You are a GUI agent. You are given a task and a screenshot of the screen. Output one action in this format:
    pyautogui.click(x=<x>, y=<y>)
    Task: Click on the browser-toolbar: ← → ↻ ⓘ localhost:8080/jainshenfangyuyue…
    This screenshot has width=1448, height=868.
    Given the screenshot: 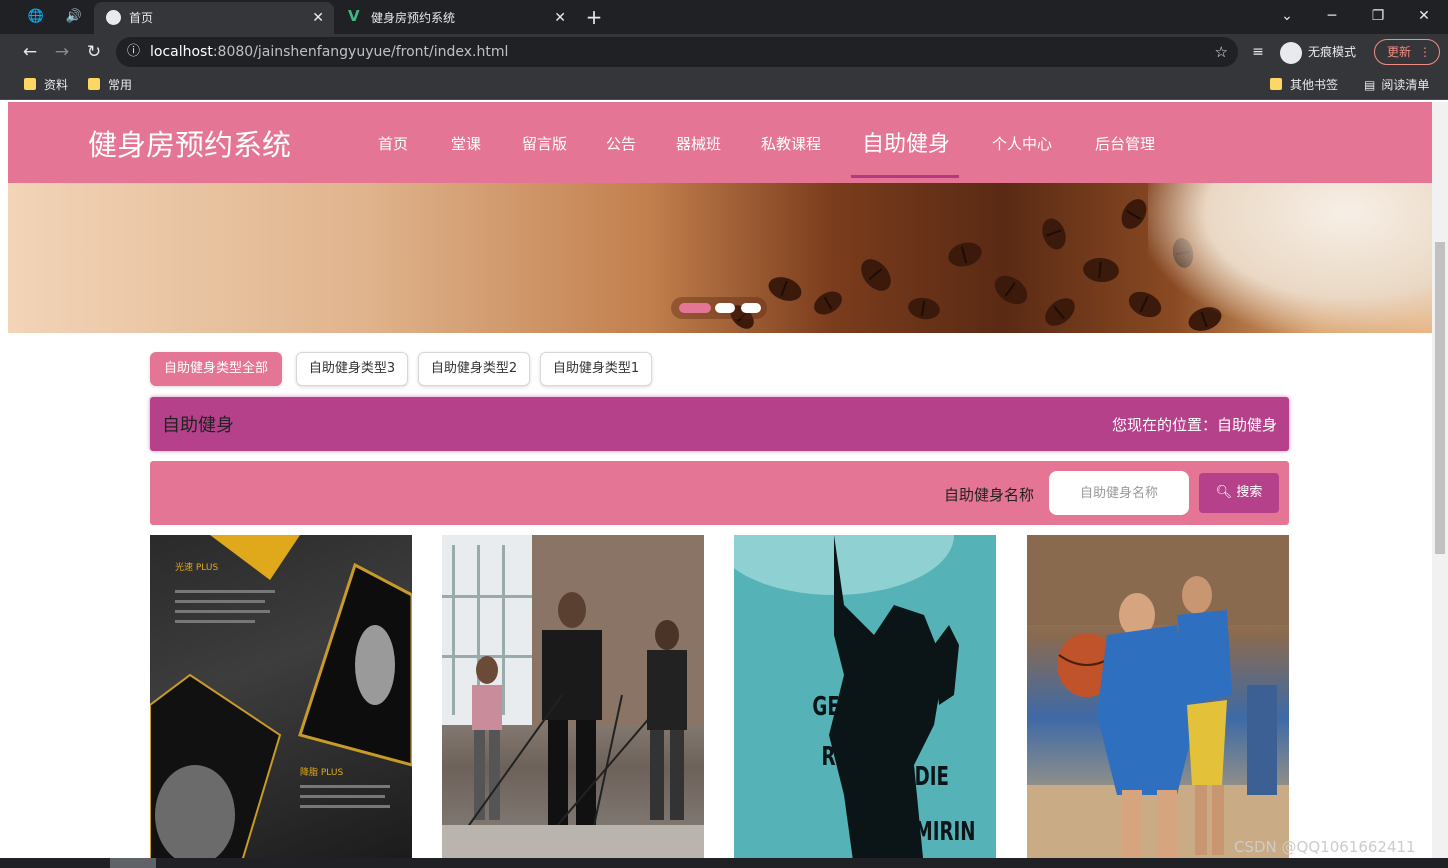 What is the action you would take?
    pyautogui.click(x=724, y=52)
    